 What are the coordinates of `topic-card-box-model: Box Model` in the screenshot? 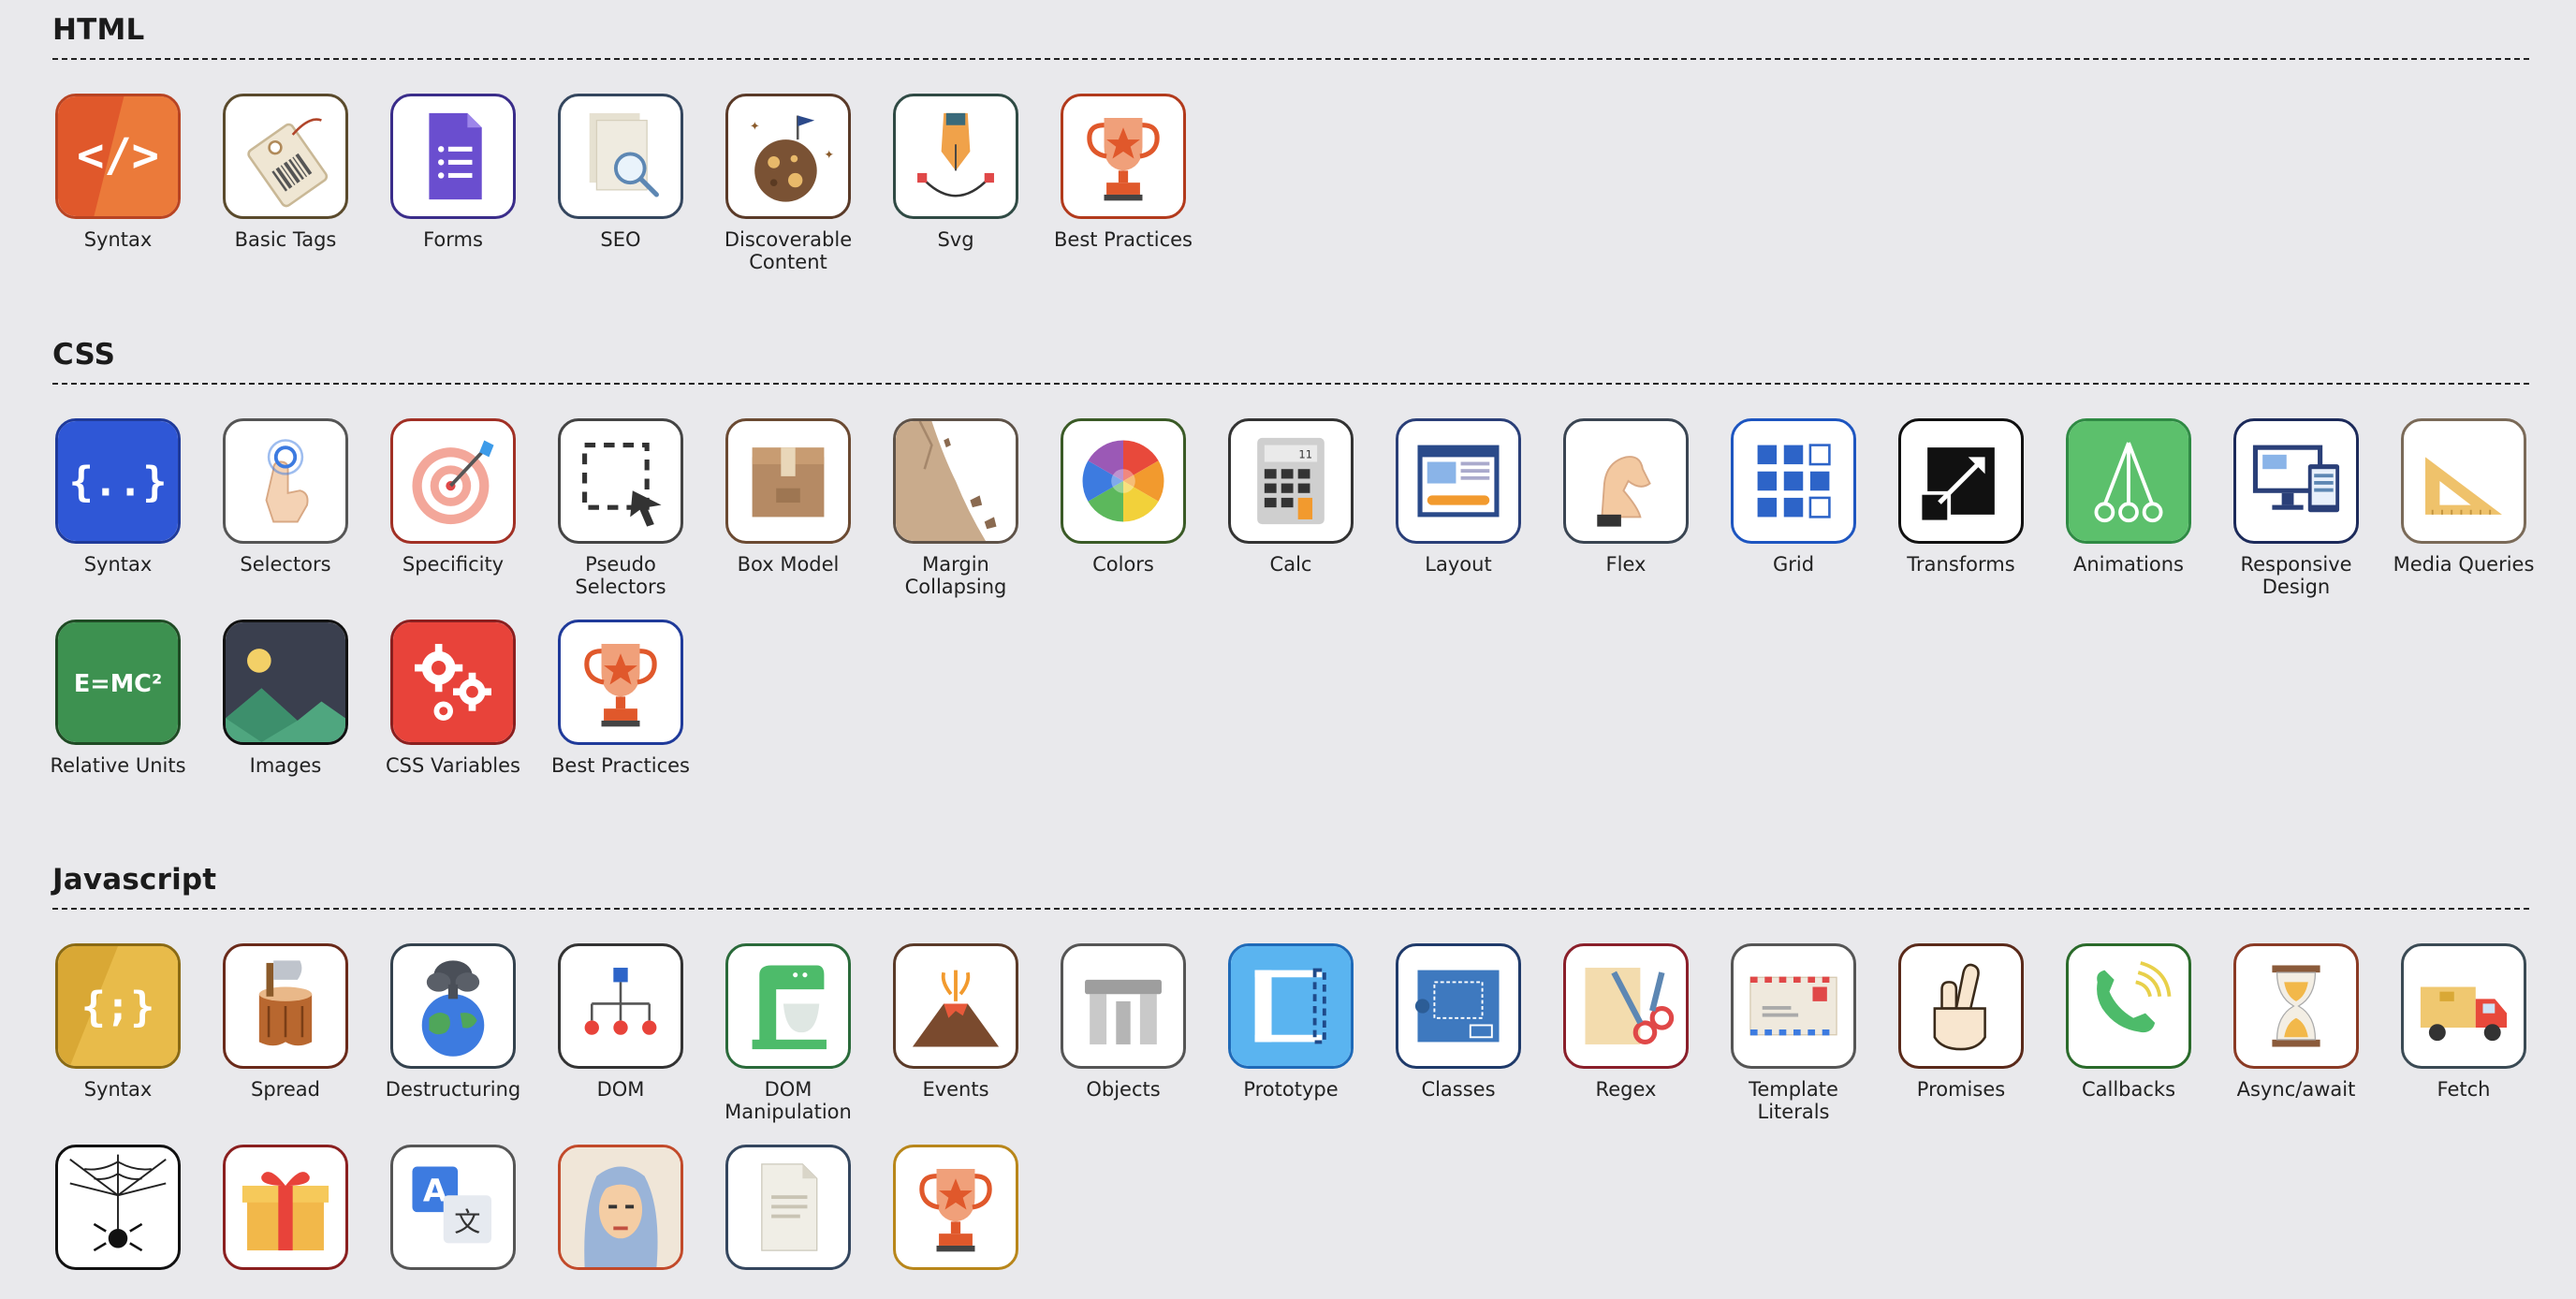 It's located at (788, 508).